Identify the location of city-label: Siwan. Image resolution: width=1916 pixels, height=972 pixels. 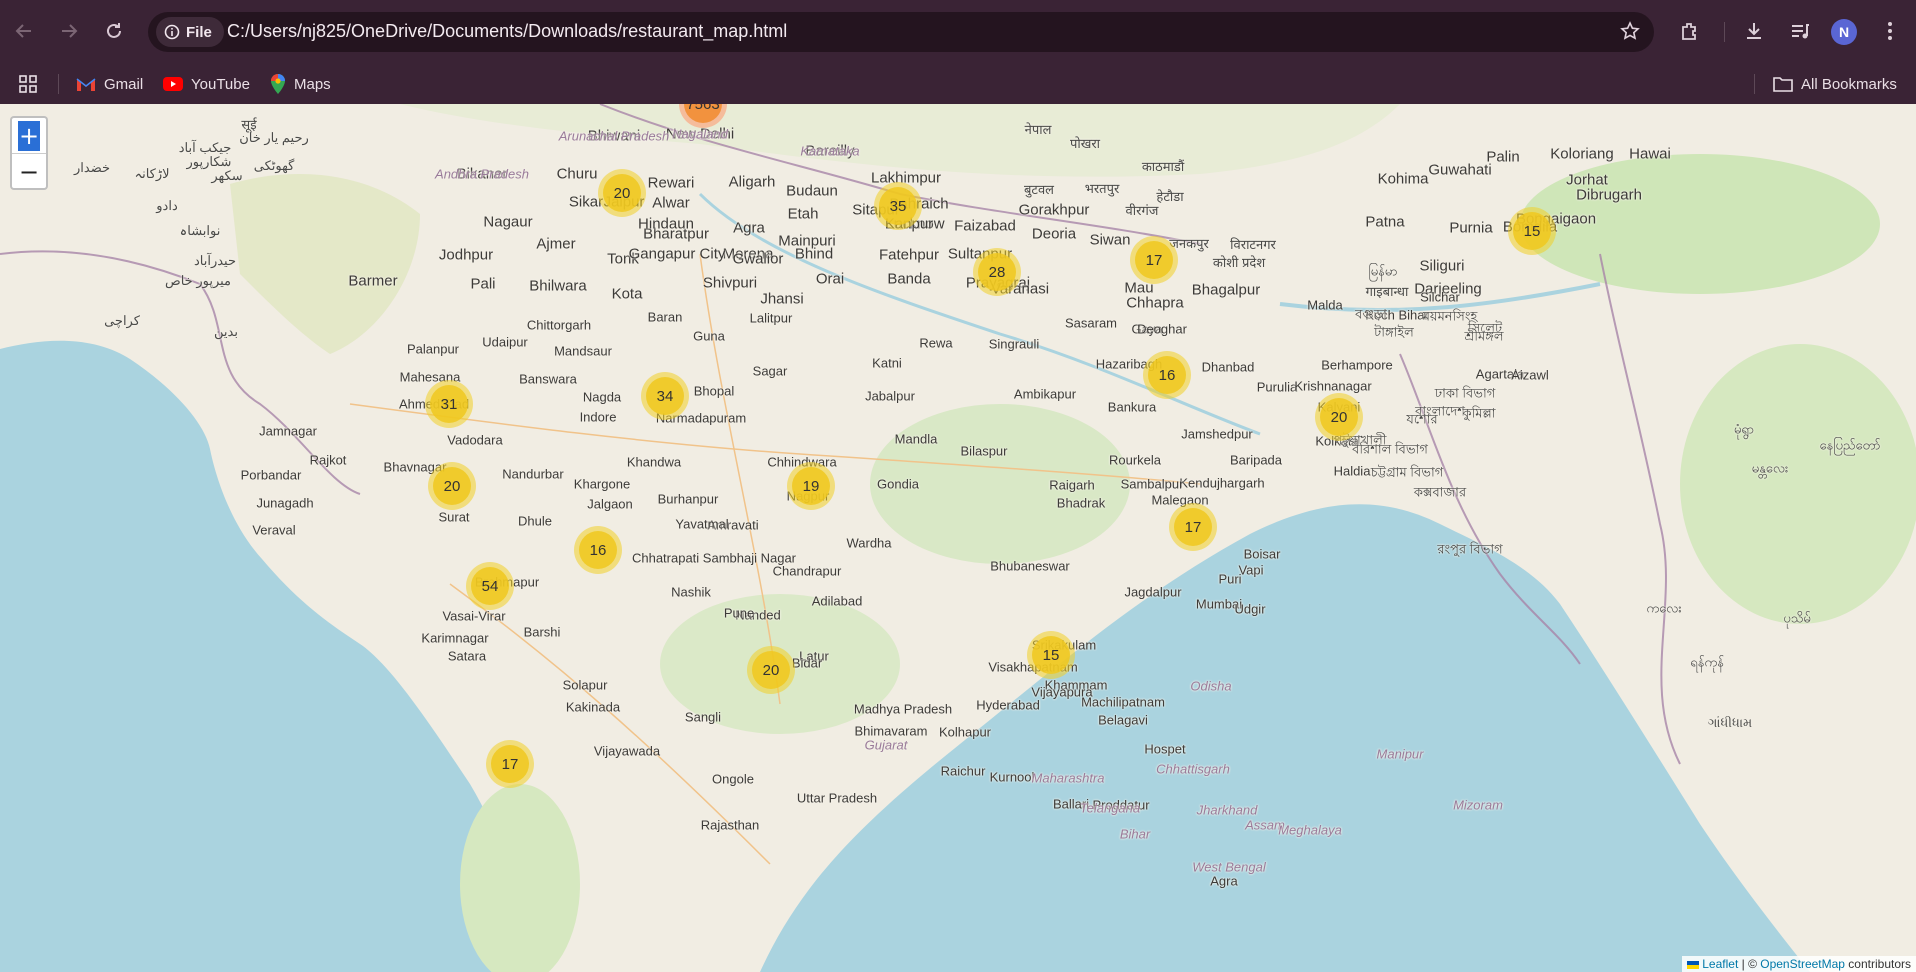
(1110, 240).